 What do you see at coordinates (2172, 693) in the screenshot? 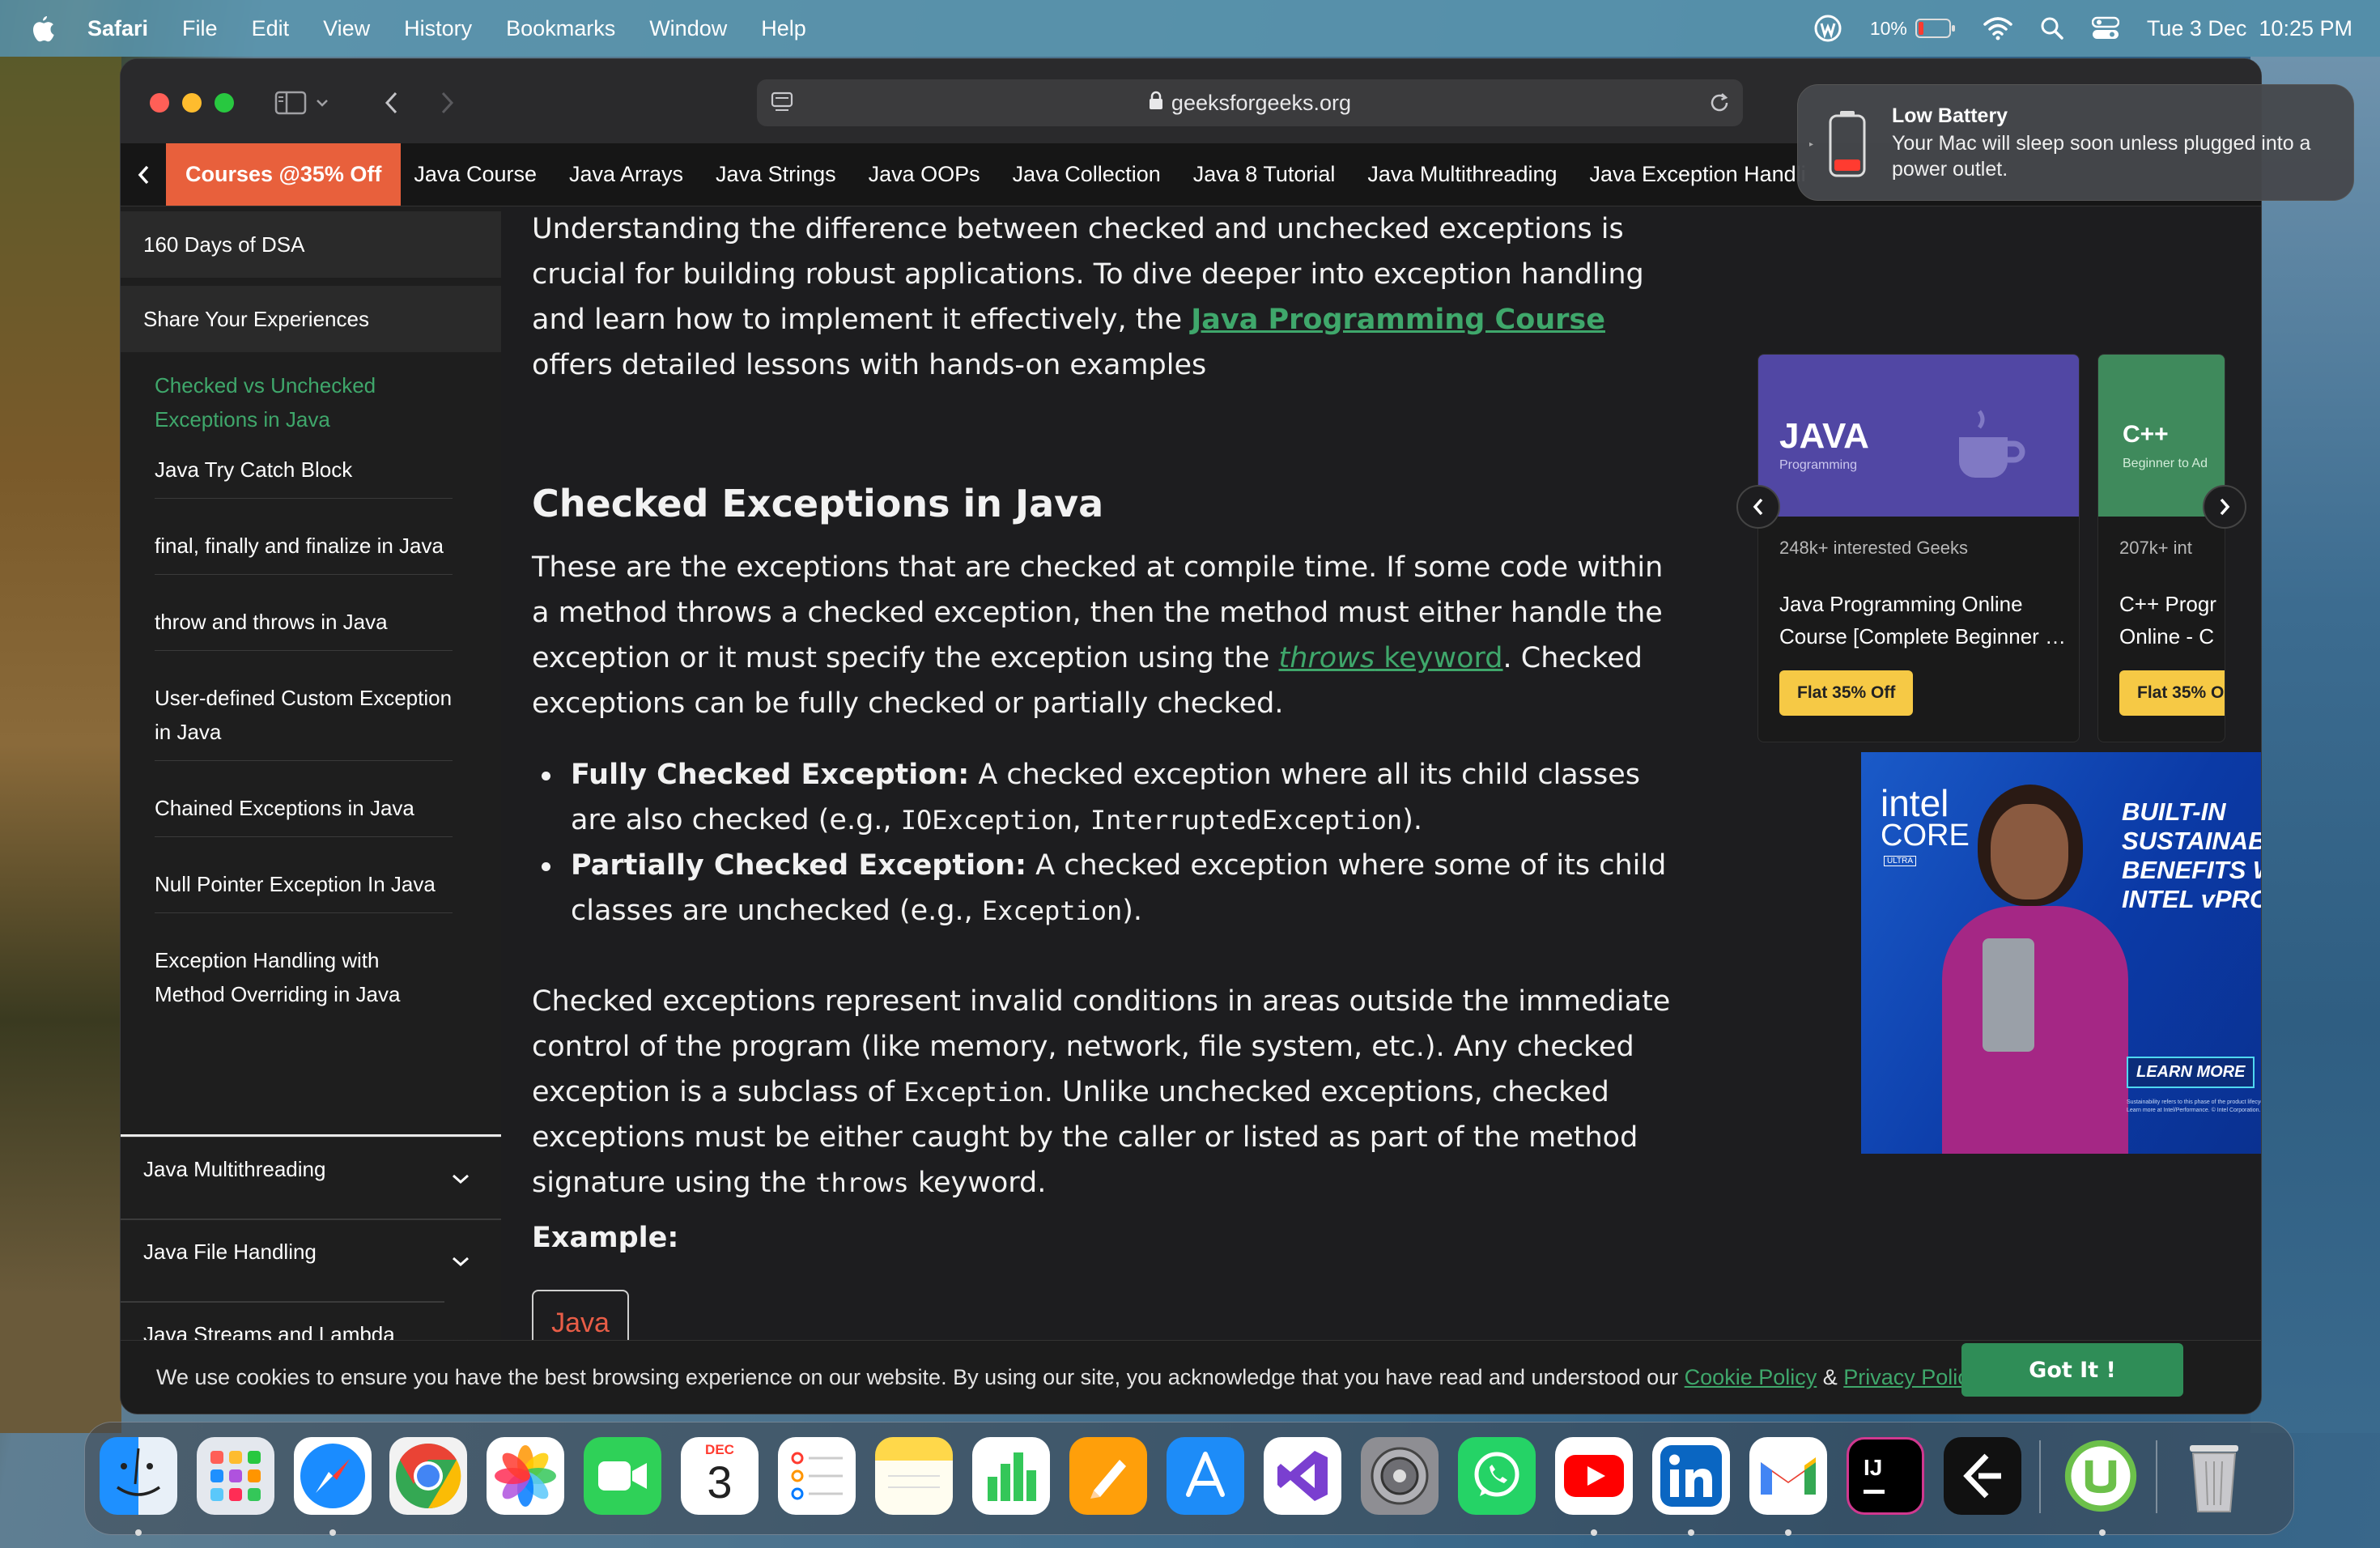
I see `discount-button: Flat 35% O` at bounding box center [2172, 693].